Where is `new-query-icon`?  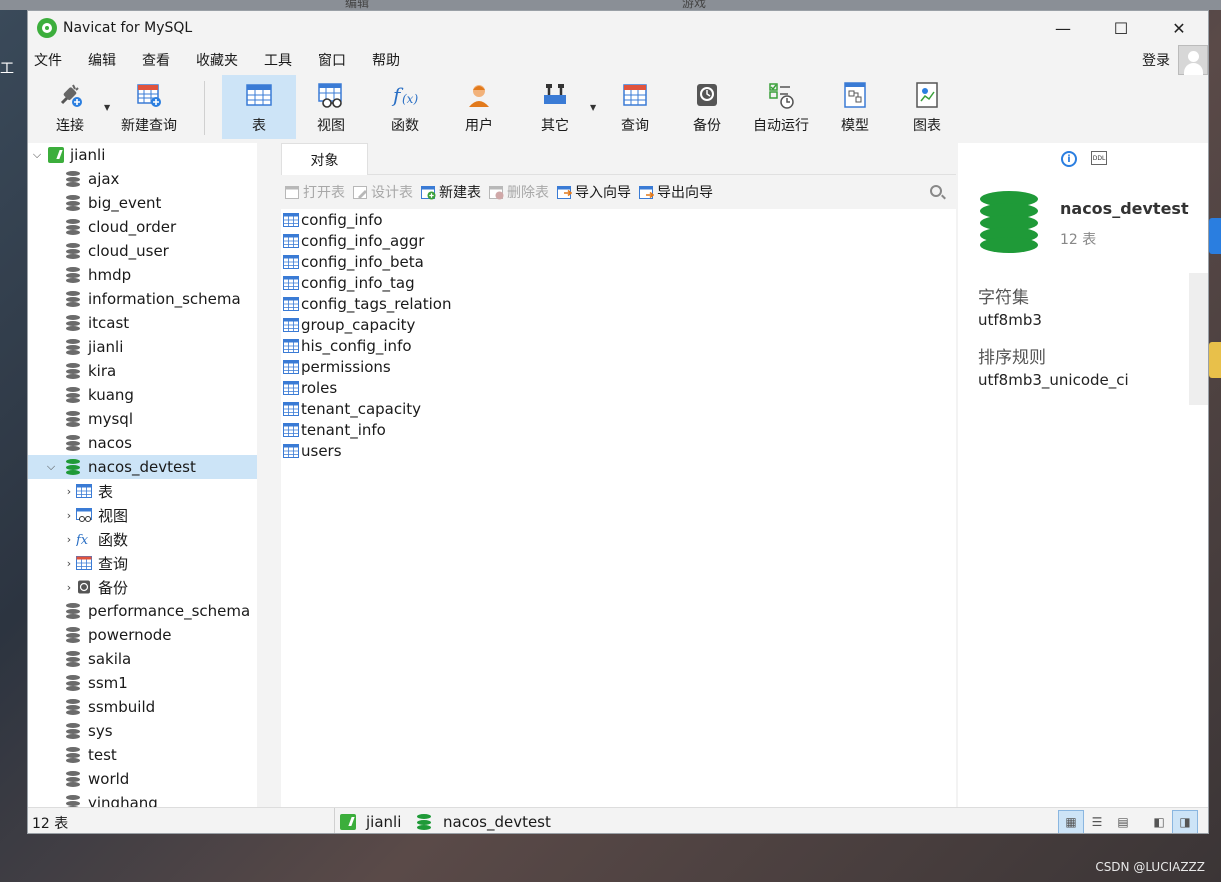
new-query-icon is located at coordinates (149, 95).